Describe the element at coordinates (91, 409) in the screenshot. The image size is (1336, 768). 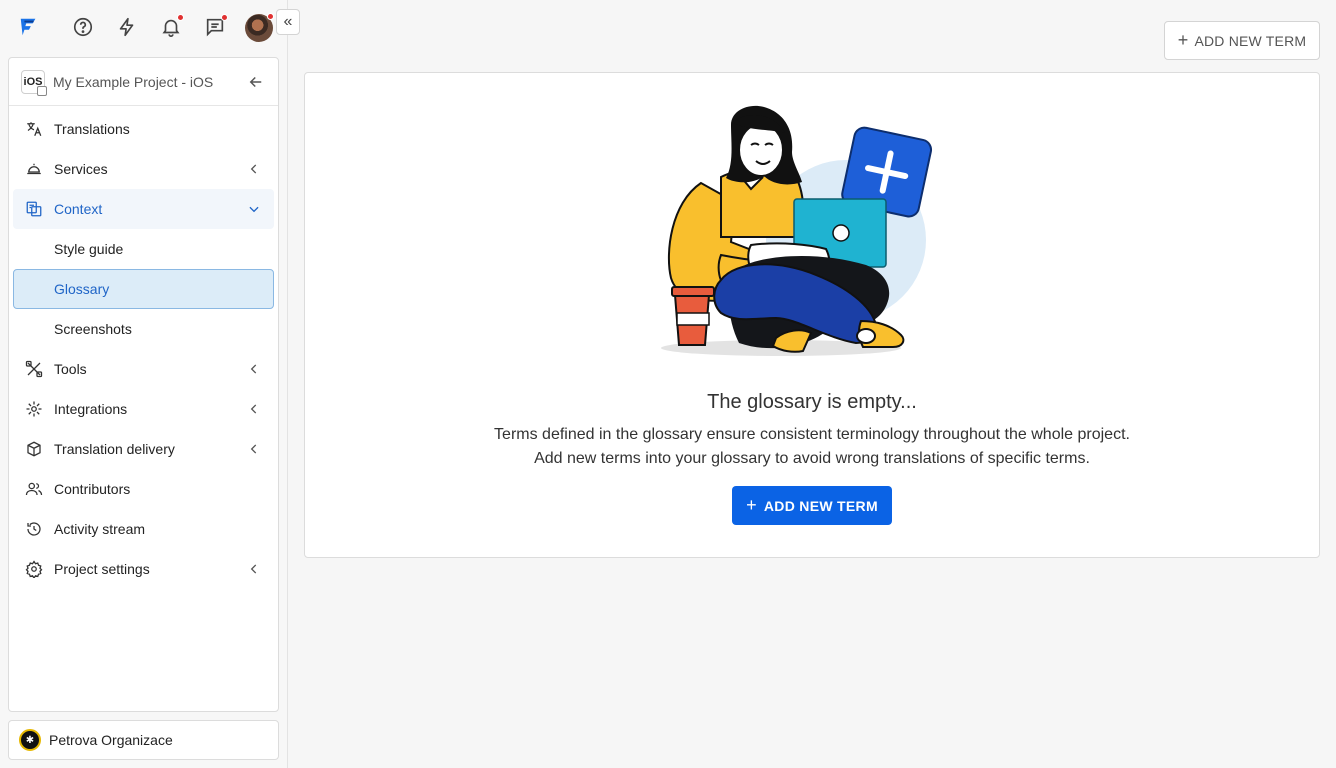
I see `nav-label: Integrations` at that location.